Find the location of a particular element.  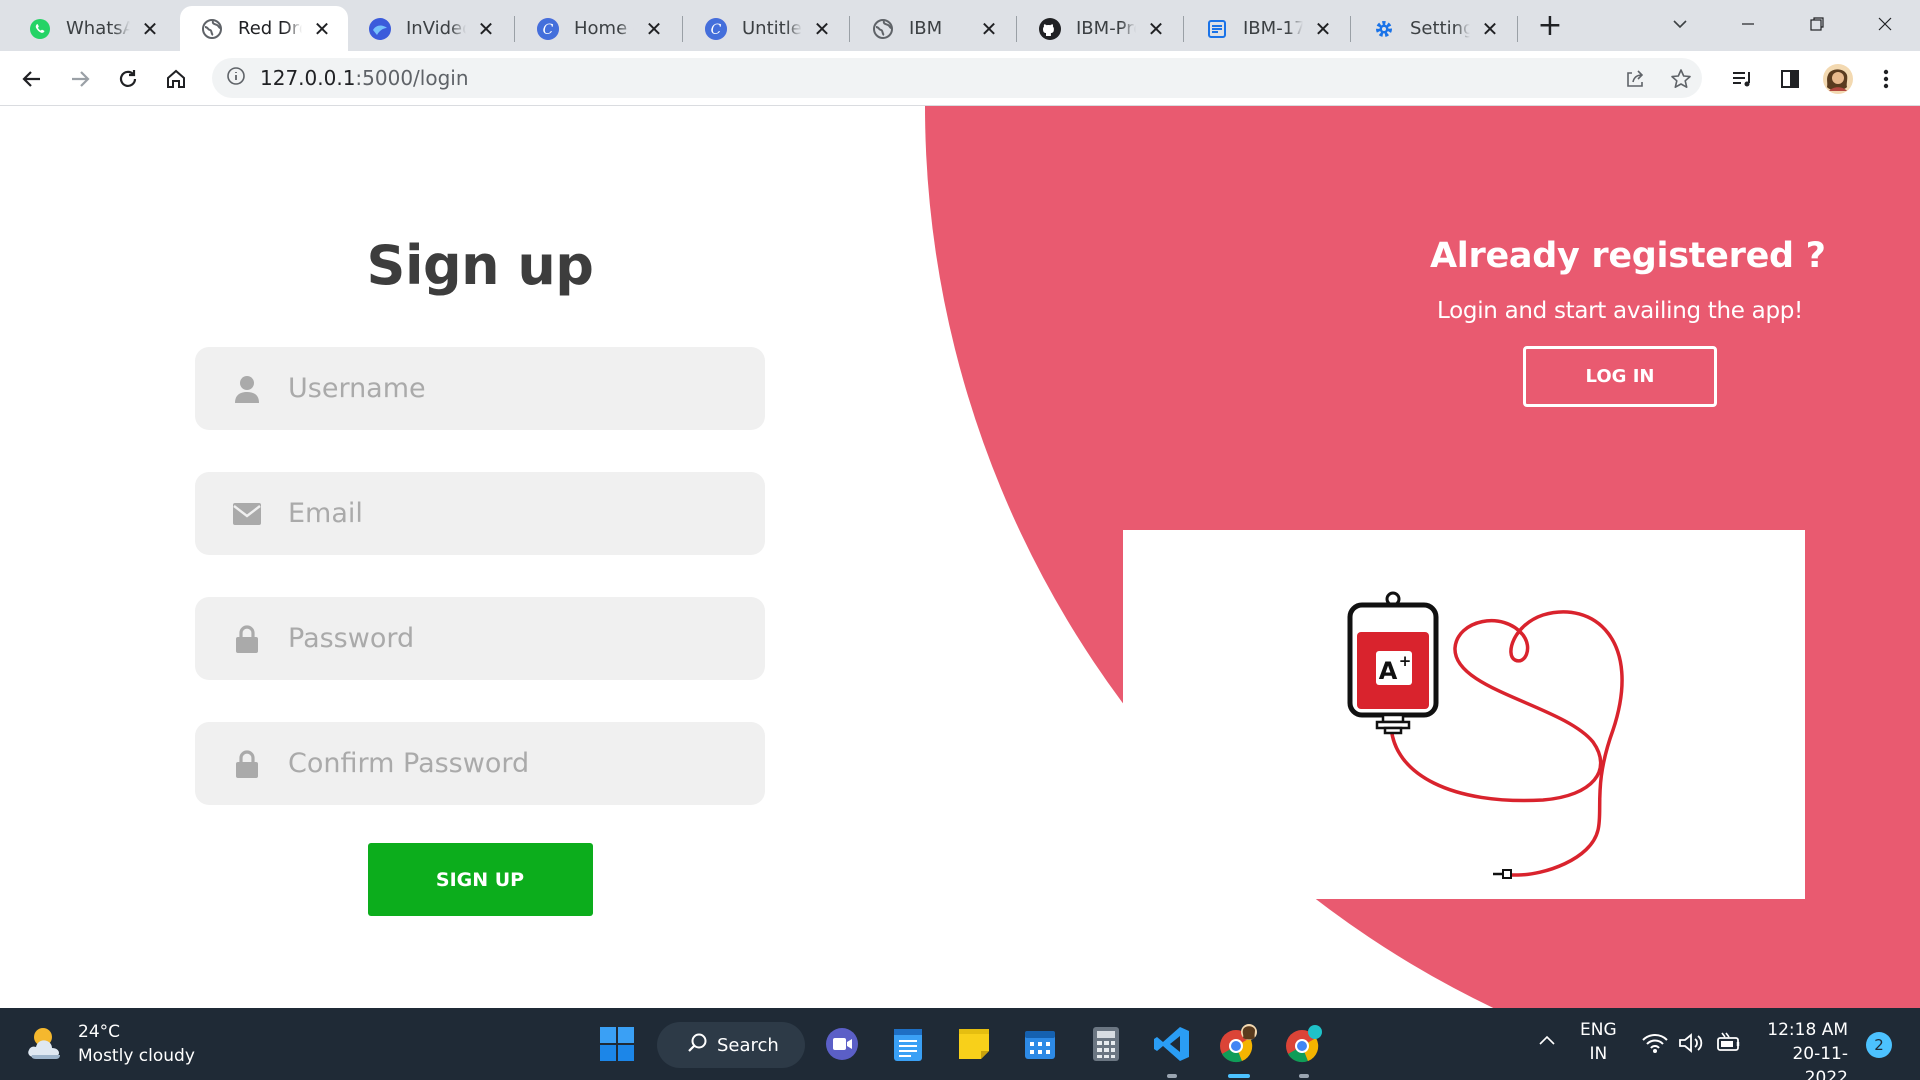

url-path: :5000/login is located at coordinates (412, 78).